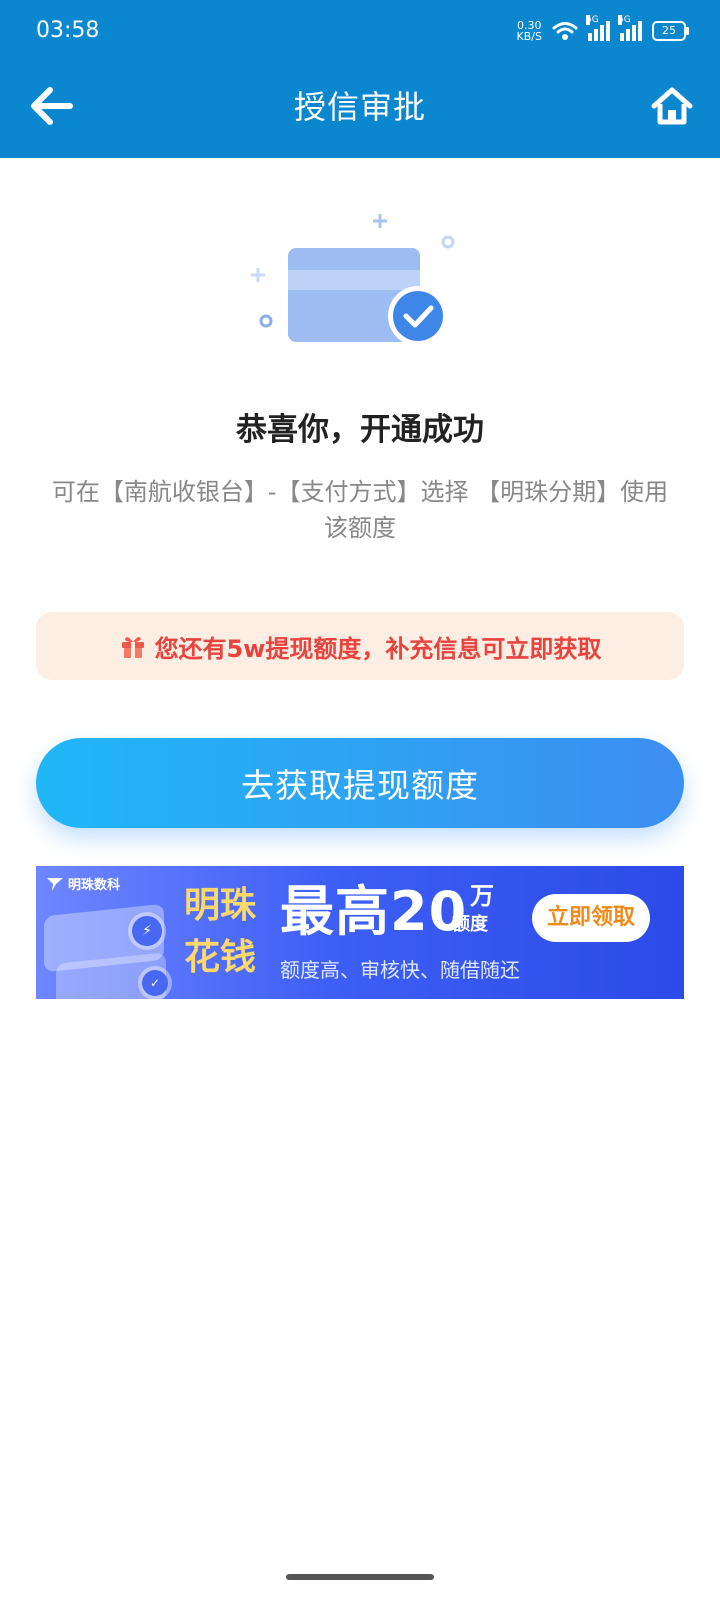 Image resolution: width=720 pixels, height=1600 pixels. I want to click on banner-claim-button: 立即领取, so click(591, 918).